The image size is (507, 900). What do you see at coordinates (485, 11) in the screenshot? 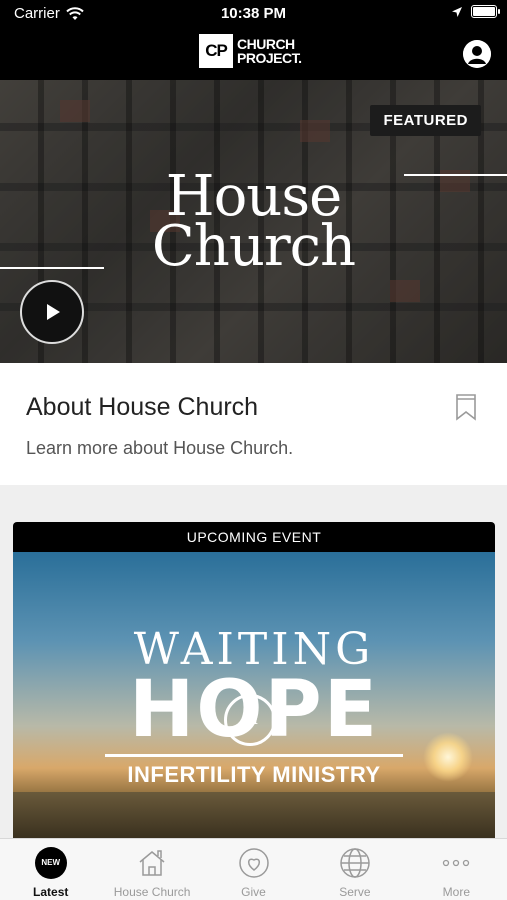
I see `battery-icon` at bounding box center [485, 11].